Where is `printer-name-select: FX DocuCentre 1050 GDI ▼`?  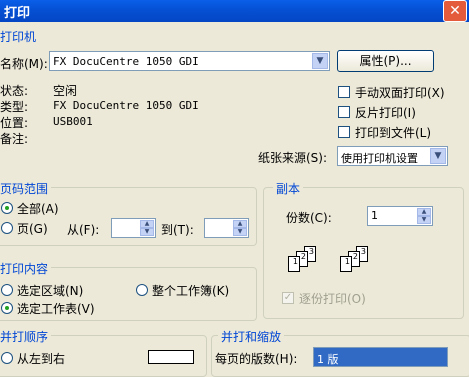
printer-name-select: FX DocuCentre 1050 GDI ▼ is located at coordinates (189, 61).